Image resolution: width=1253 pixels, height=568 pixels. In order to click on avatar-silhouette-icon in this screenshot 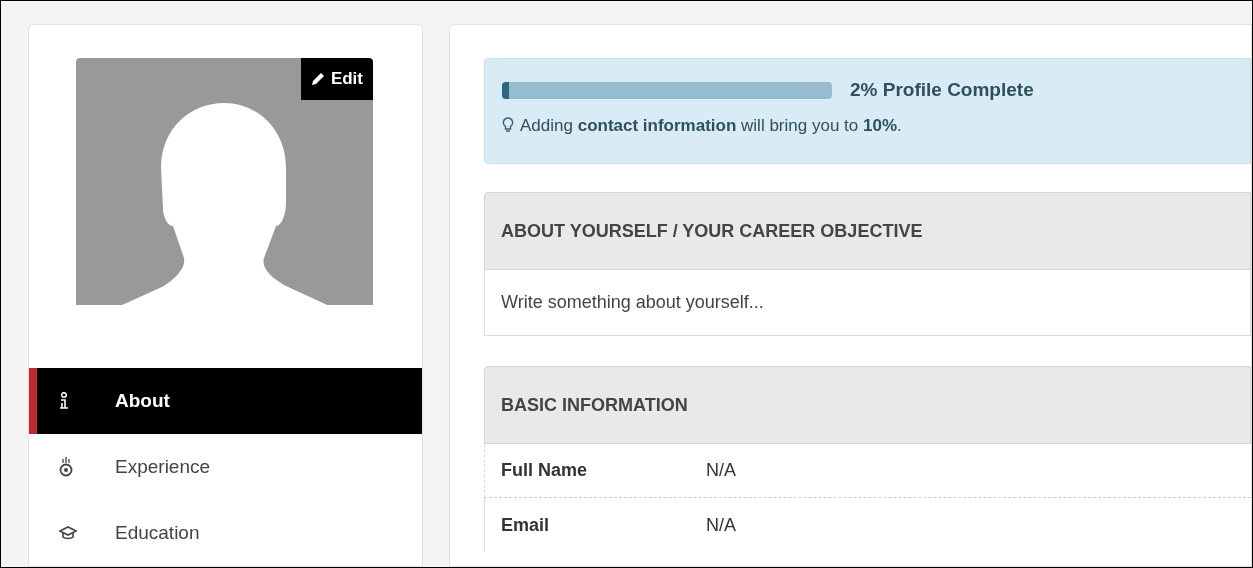, I will do `click(224, 181)`.